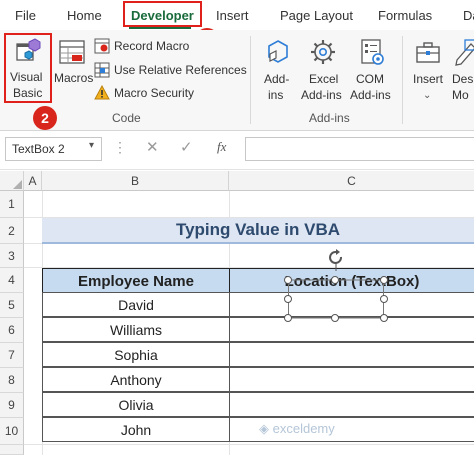  I want to click on rotate-handle-icon, so click(336, 260).